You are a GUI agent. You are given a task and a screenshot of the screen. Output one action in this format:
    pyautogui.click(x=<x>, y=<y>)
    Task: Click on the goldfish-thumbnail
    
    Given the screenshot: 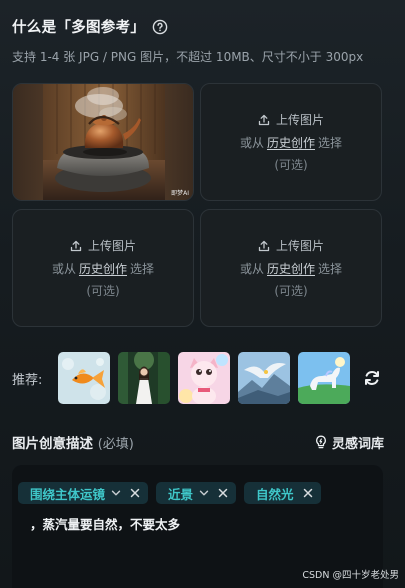 What is the action you would take?
    pyautogui.click(x=84, y=378)
    